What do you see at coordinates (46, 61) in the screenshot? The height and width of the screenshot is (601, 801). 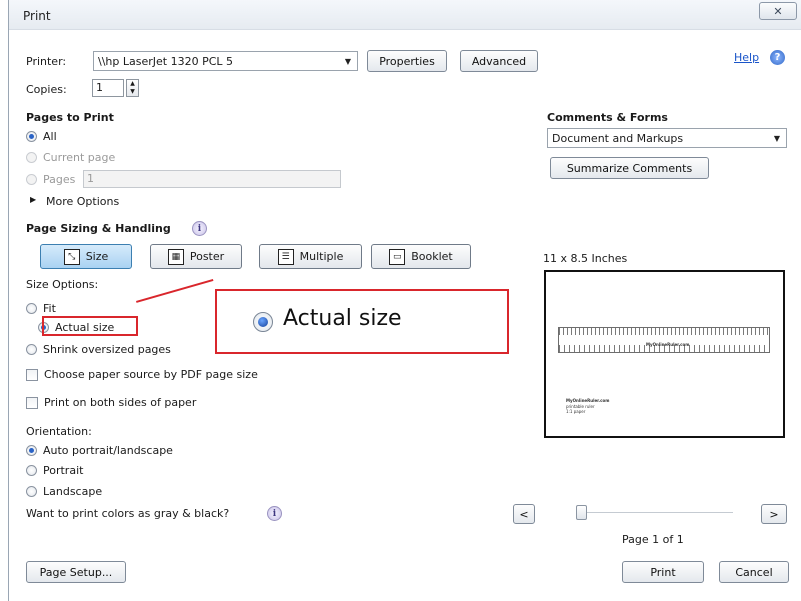 I see `printer-label: Printer:` at bounding box center [46, 61].